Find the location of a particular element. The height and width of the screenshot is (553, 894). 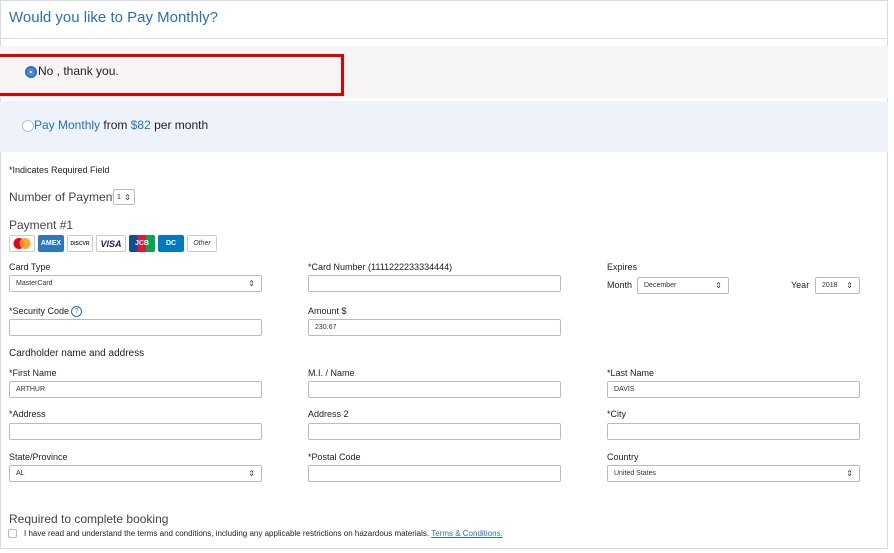

amex-logo-icon: AMEX is located at coordinates (51, 243).